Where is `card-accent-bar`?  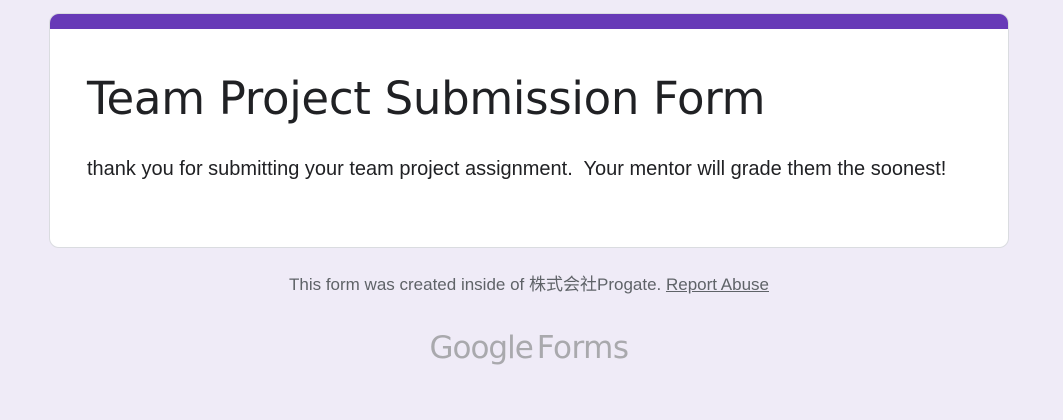
card-accent-bar is located at coordinates (529, 21).